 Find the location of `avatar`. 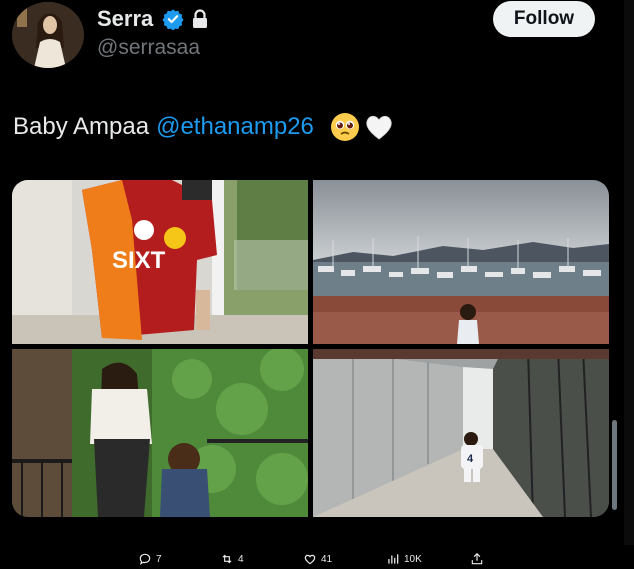

avatar is located at coordinates (48, 35).